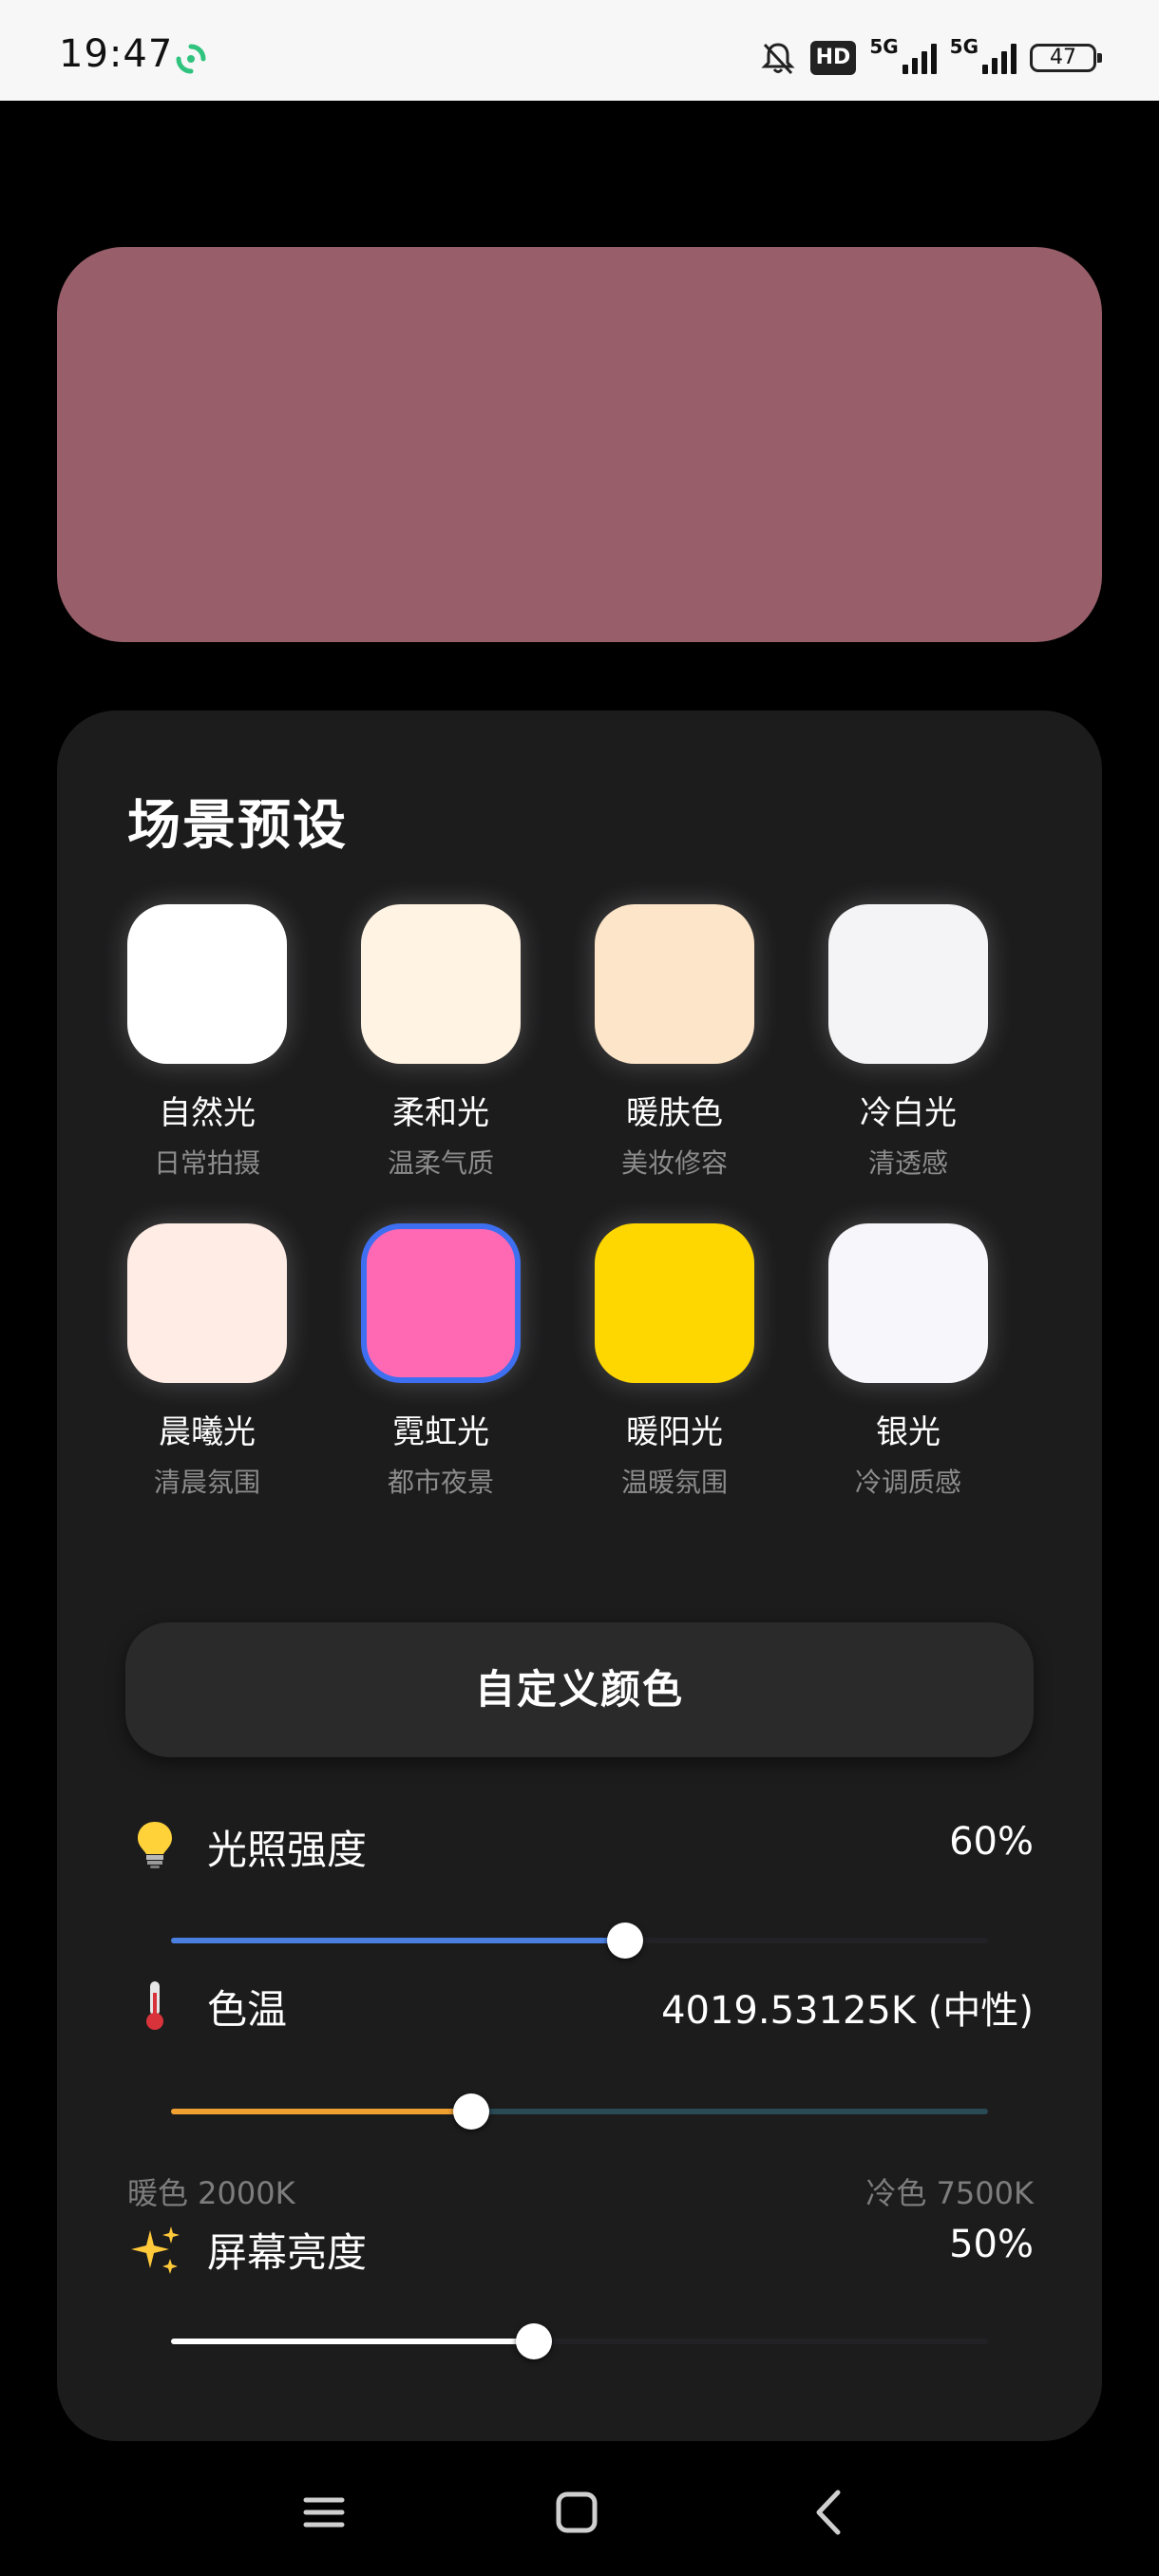 Image resolution: width=1159 pixels, height=2576 pixels. I want to click on cool-range-label: 冷色 7500K, so click(949, 2193).